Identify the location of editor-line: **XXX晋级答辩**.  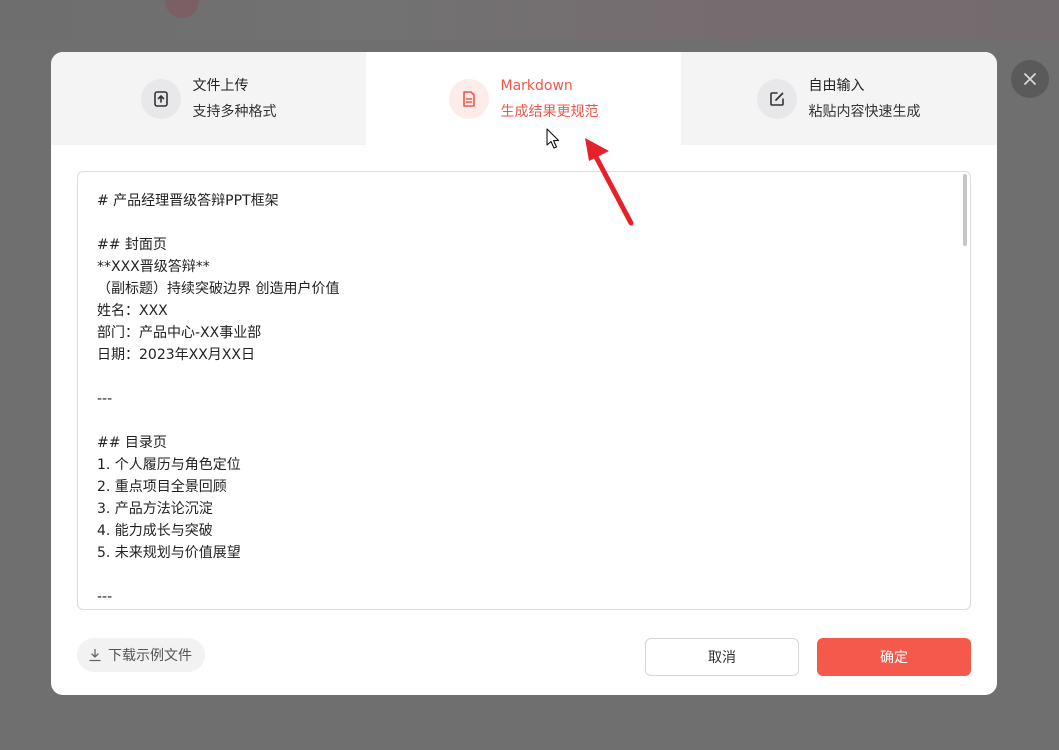
(153, 267).